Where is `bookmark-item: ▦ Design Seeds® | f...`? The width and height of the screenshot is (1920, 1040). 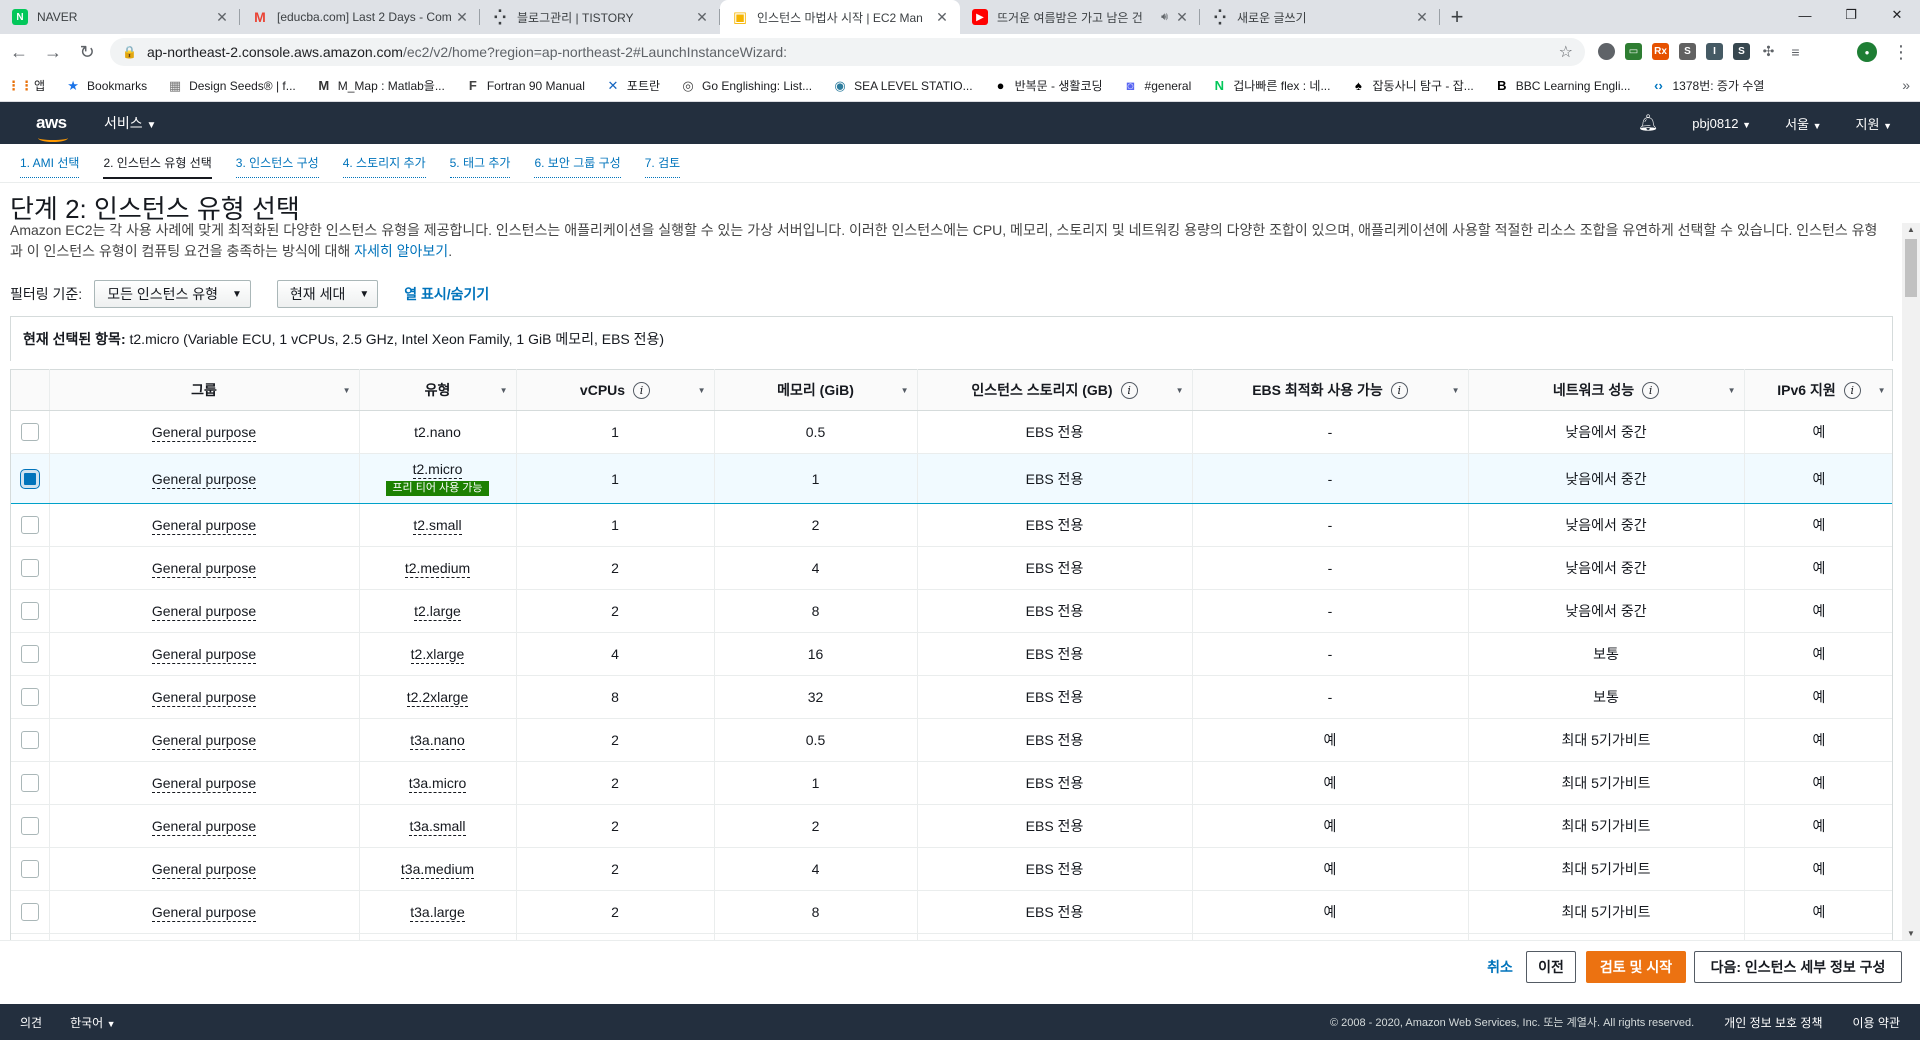
bookmark-item: ▦ Design Seeds® | f... is located at coordinates (231, 86).